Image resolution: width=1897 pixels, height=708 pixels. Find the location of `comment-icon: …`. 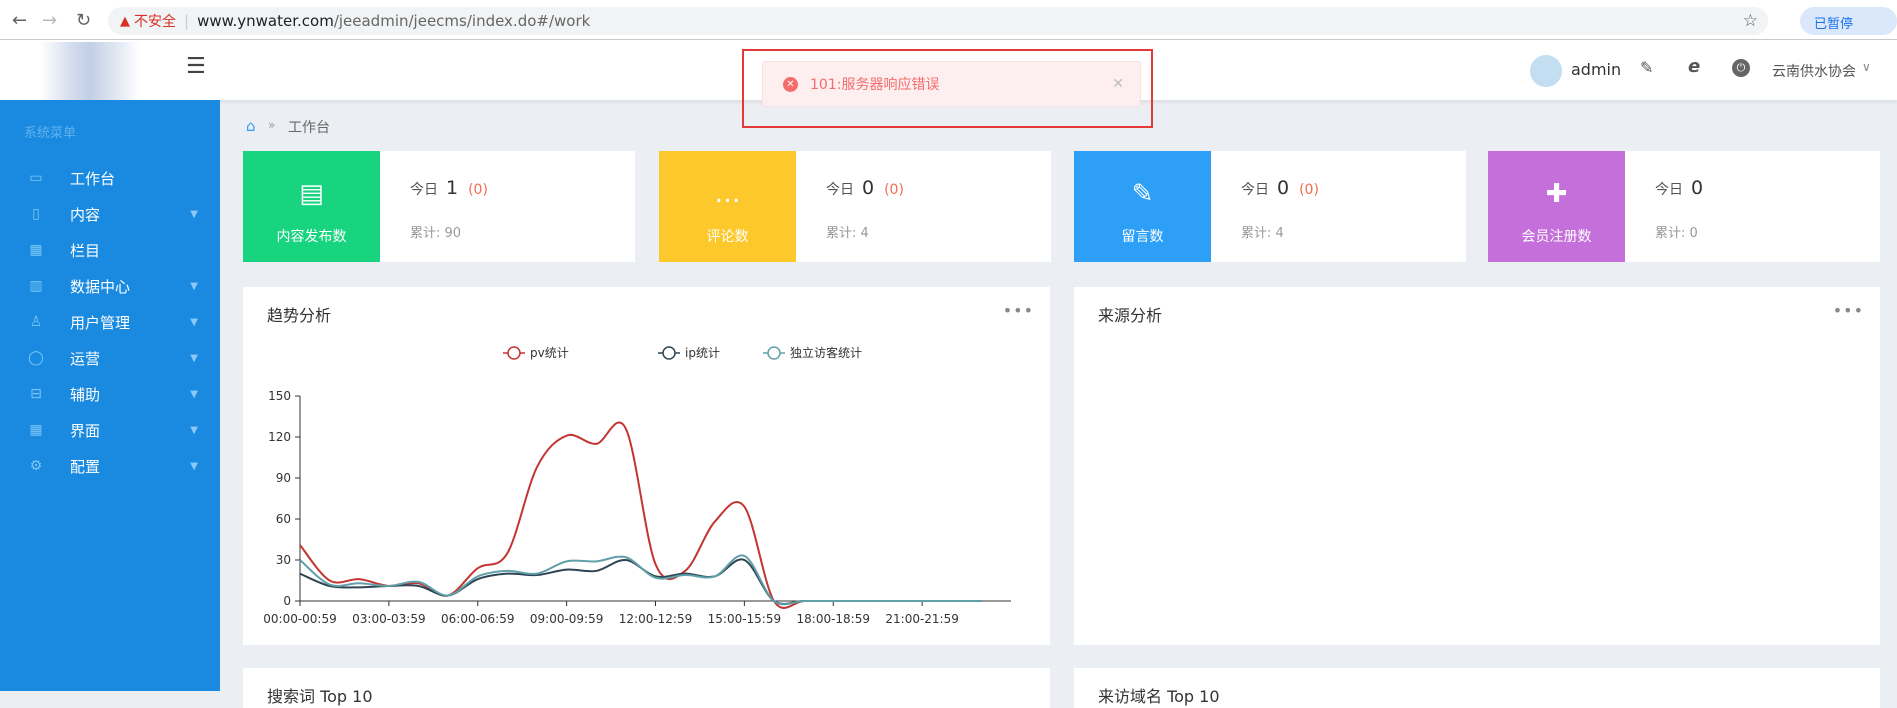

comment-icon: … is located at coordinates (727, 194).